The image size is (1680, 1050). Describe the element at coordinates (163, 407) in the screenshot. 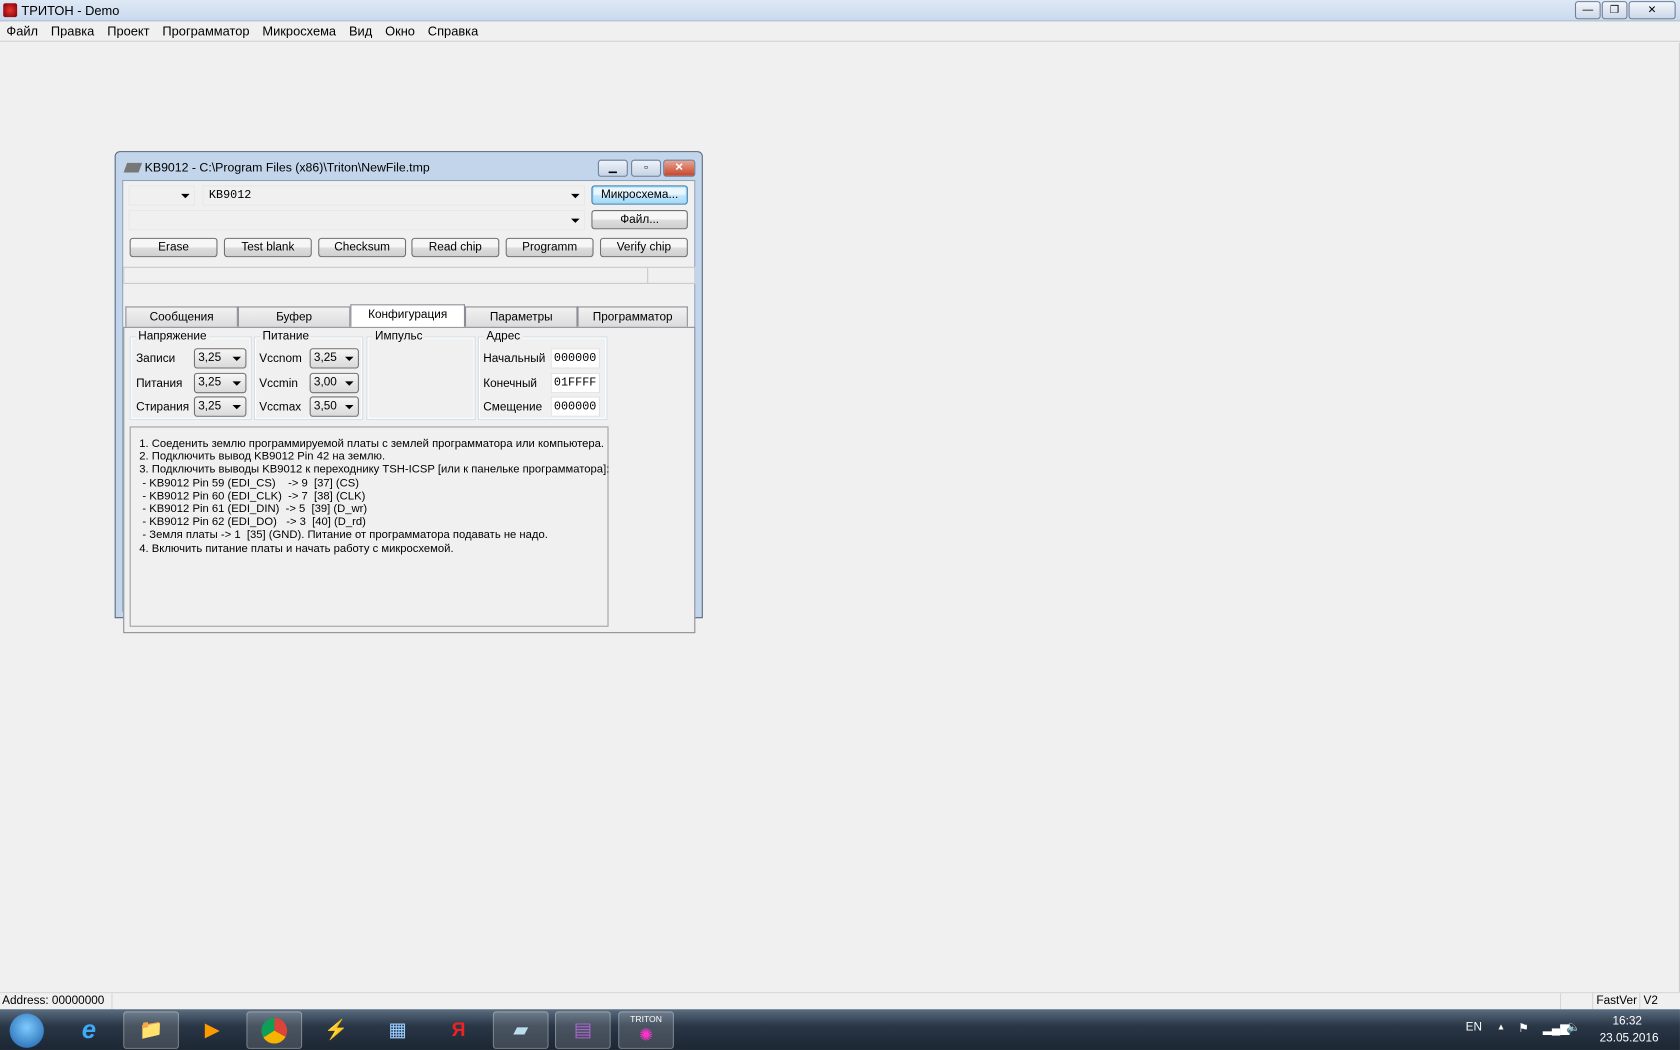

I see `field-label: Стирания` at that location.